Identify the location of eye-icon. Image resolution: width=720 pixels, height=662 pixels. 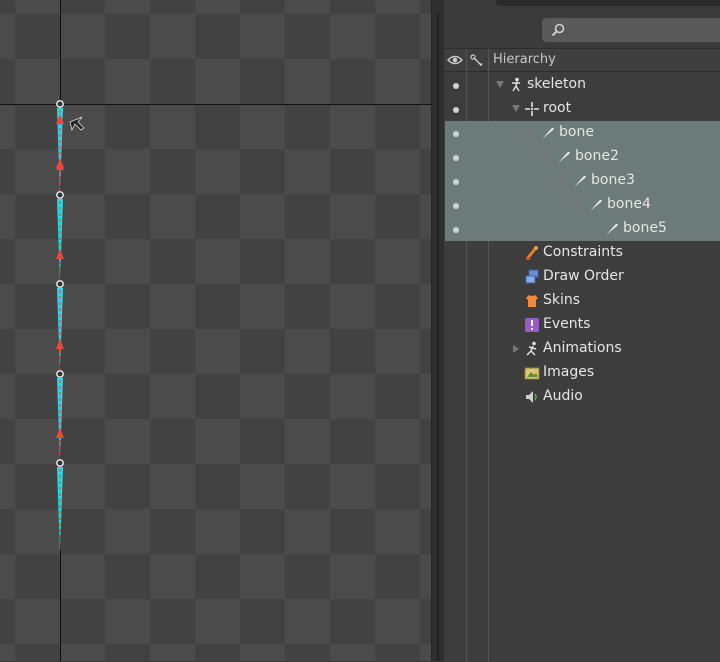
(455, 60).